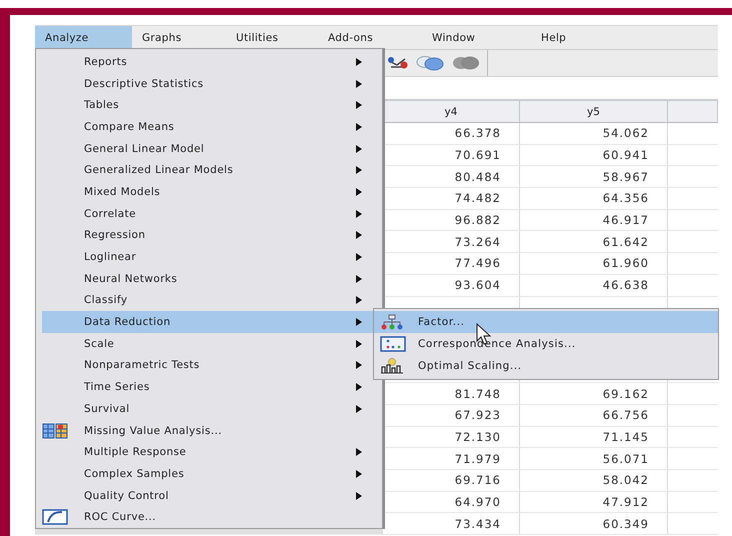 The image size is (732, 536). What do you see at coordinates (272, 37) in the screenshot?
I see `menu-bar-item: Utilities` at bounding box center [272, 37].